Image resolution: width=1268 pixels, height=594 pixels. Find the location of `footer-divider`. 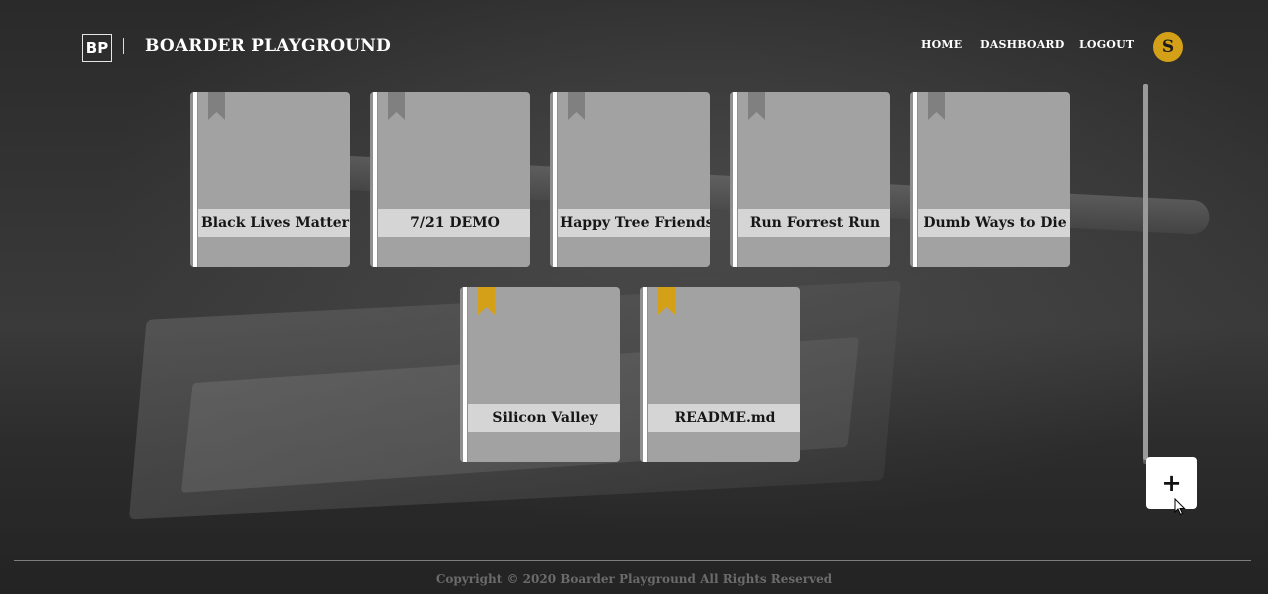

footer-divider is located at coordinates (632, 560).